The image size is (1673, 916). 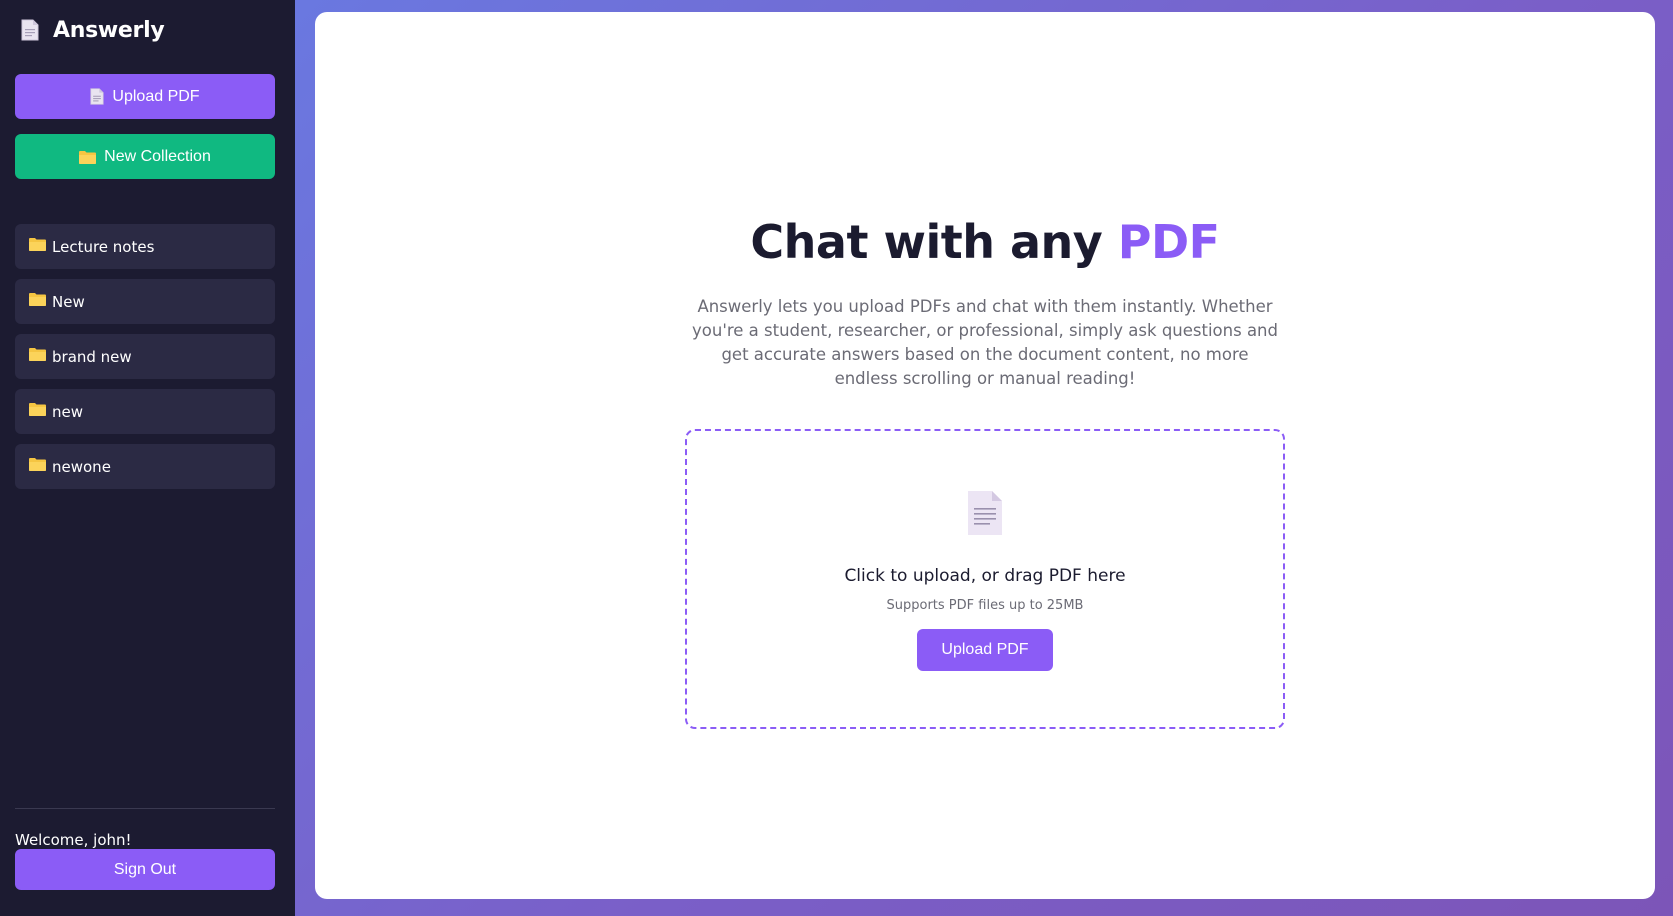 I want to click on upload-pdf-label: Upload PDF, so click(x=156, y=96).